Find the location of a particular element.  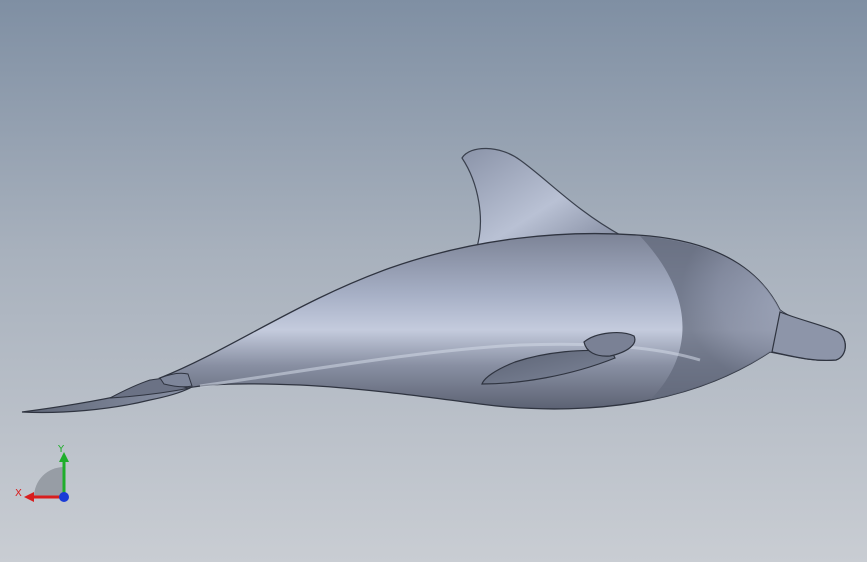

x-axis-label: X is located at coordinates (18, 493).